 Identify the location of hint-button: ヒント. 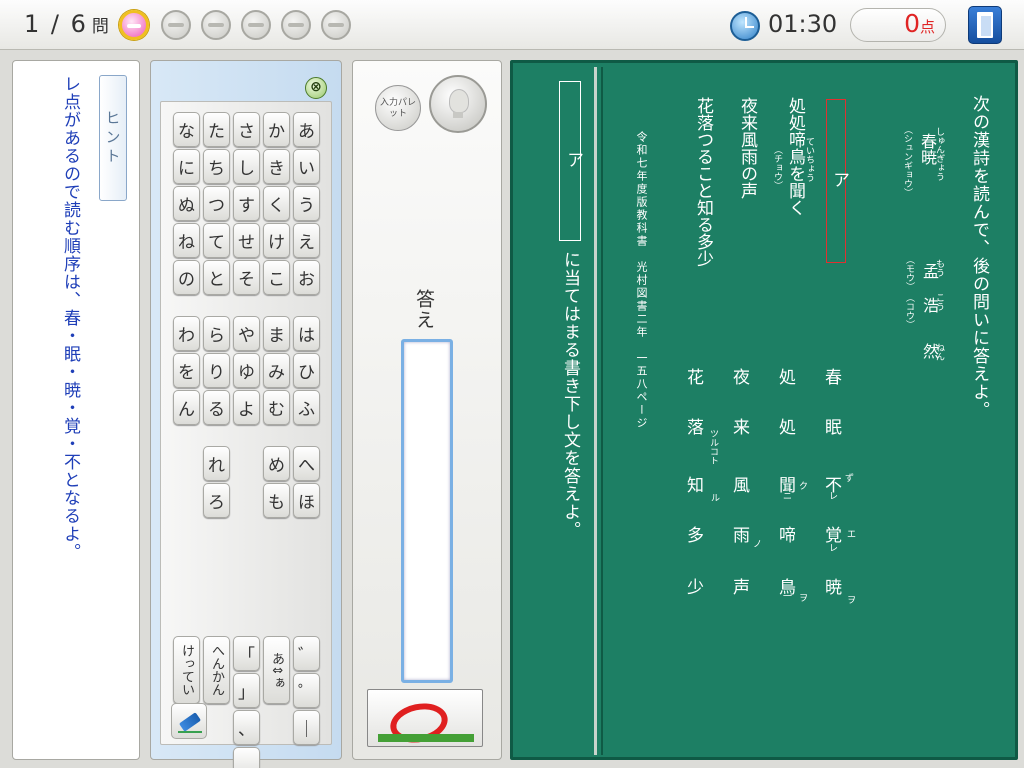
(113, 138).